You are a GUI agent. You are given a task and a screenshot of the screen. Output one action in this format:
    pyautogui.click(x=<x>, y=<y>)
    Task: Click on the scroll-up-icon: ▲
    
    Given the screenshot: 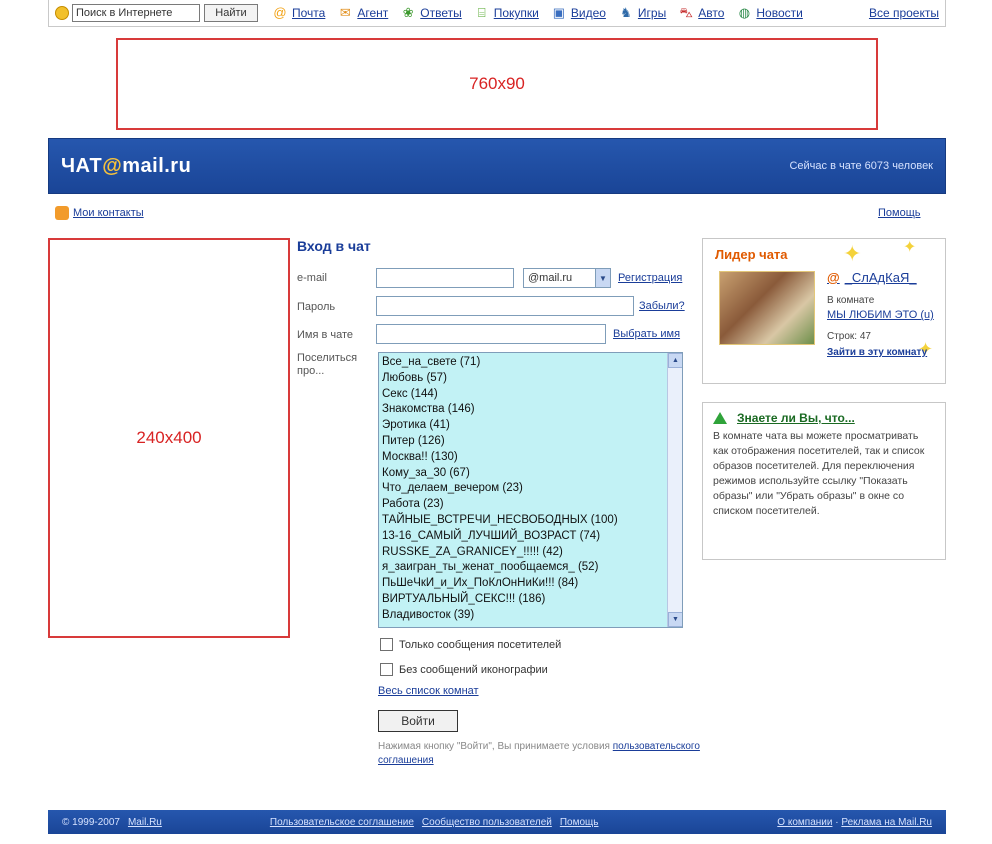 What is the action you would take?
    pyautogui.click(x=675, y=360)
    